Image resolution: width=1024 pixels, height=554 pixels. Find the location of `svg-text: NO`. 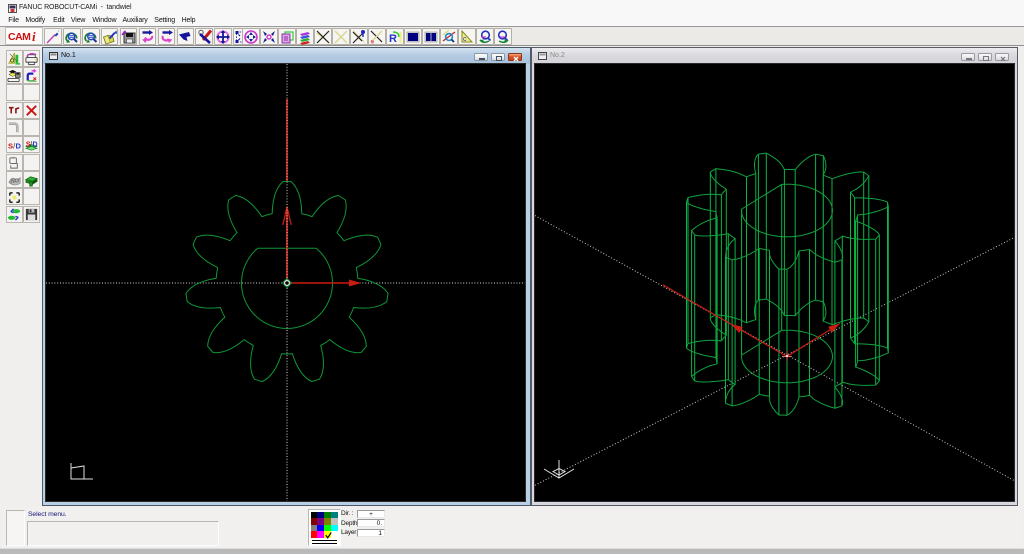

svg-text: NO is located at coordinates (15, 181).